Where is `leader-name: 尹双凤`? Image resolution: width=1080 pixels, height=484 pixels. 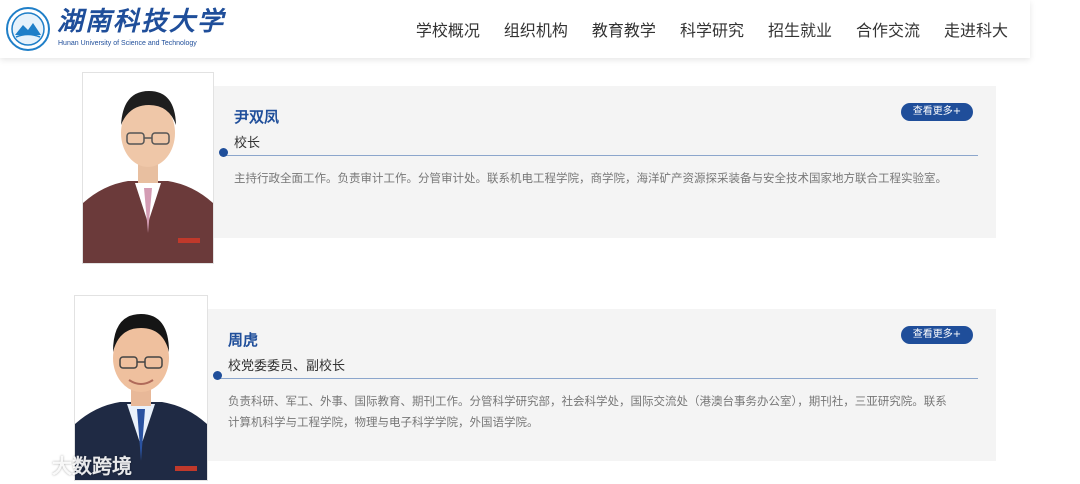
leader-name: 尹双凤 is located at coordinates (257, 117).